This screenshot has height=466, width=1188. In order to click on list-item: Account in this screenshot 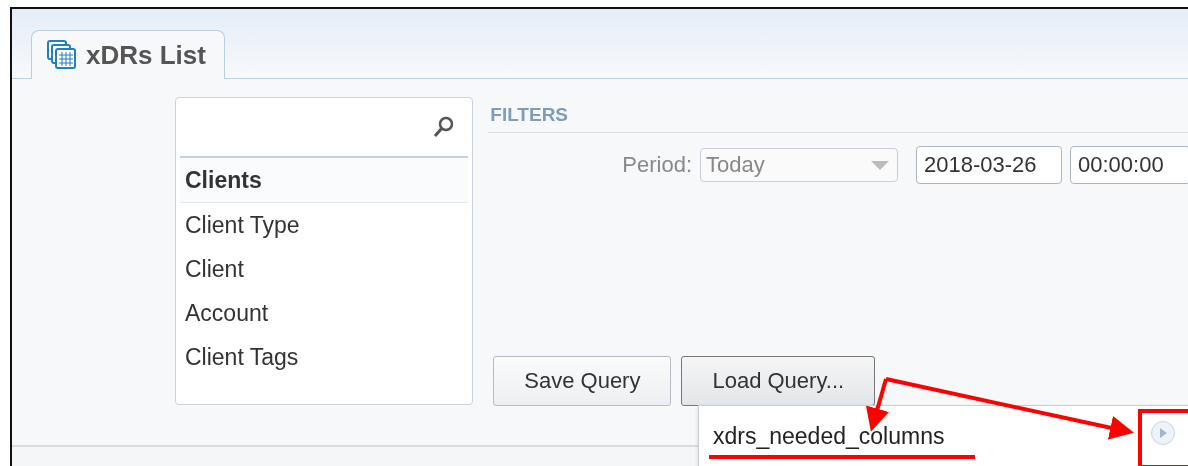, I will do `click(324, 313)`.